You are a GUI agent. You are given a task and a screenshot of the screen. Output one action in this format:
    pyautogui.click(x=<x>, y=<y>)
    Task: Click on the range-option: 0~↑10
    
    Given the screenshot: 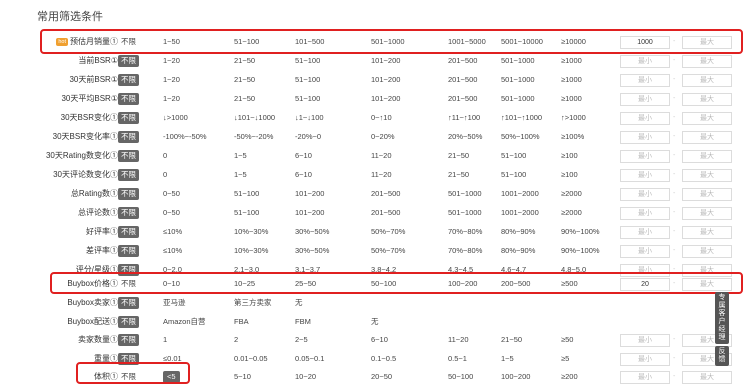 What is the action you would take?
    pyautogui.click(x=381, y=118)
    